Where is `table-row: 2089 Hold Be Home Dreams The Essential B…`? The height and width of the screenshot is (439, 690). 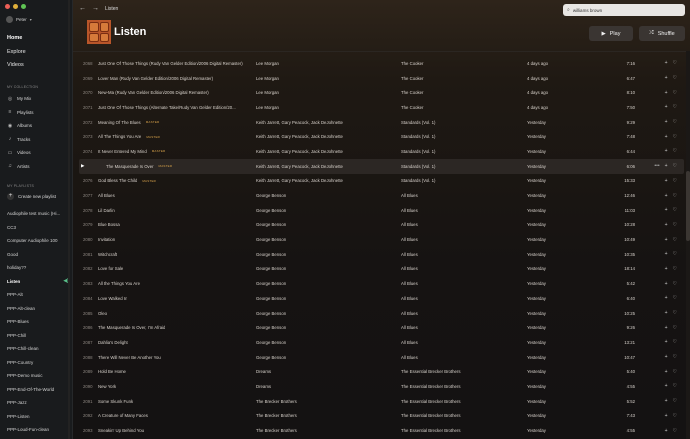 table-row: 2089 Hold Be Home Dreams The Essential B… is located at coordinates (381, 371).